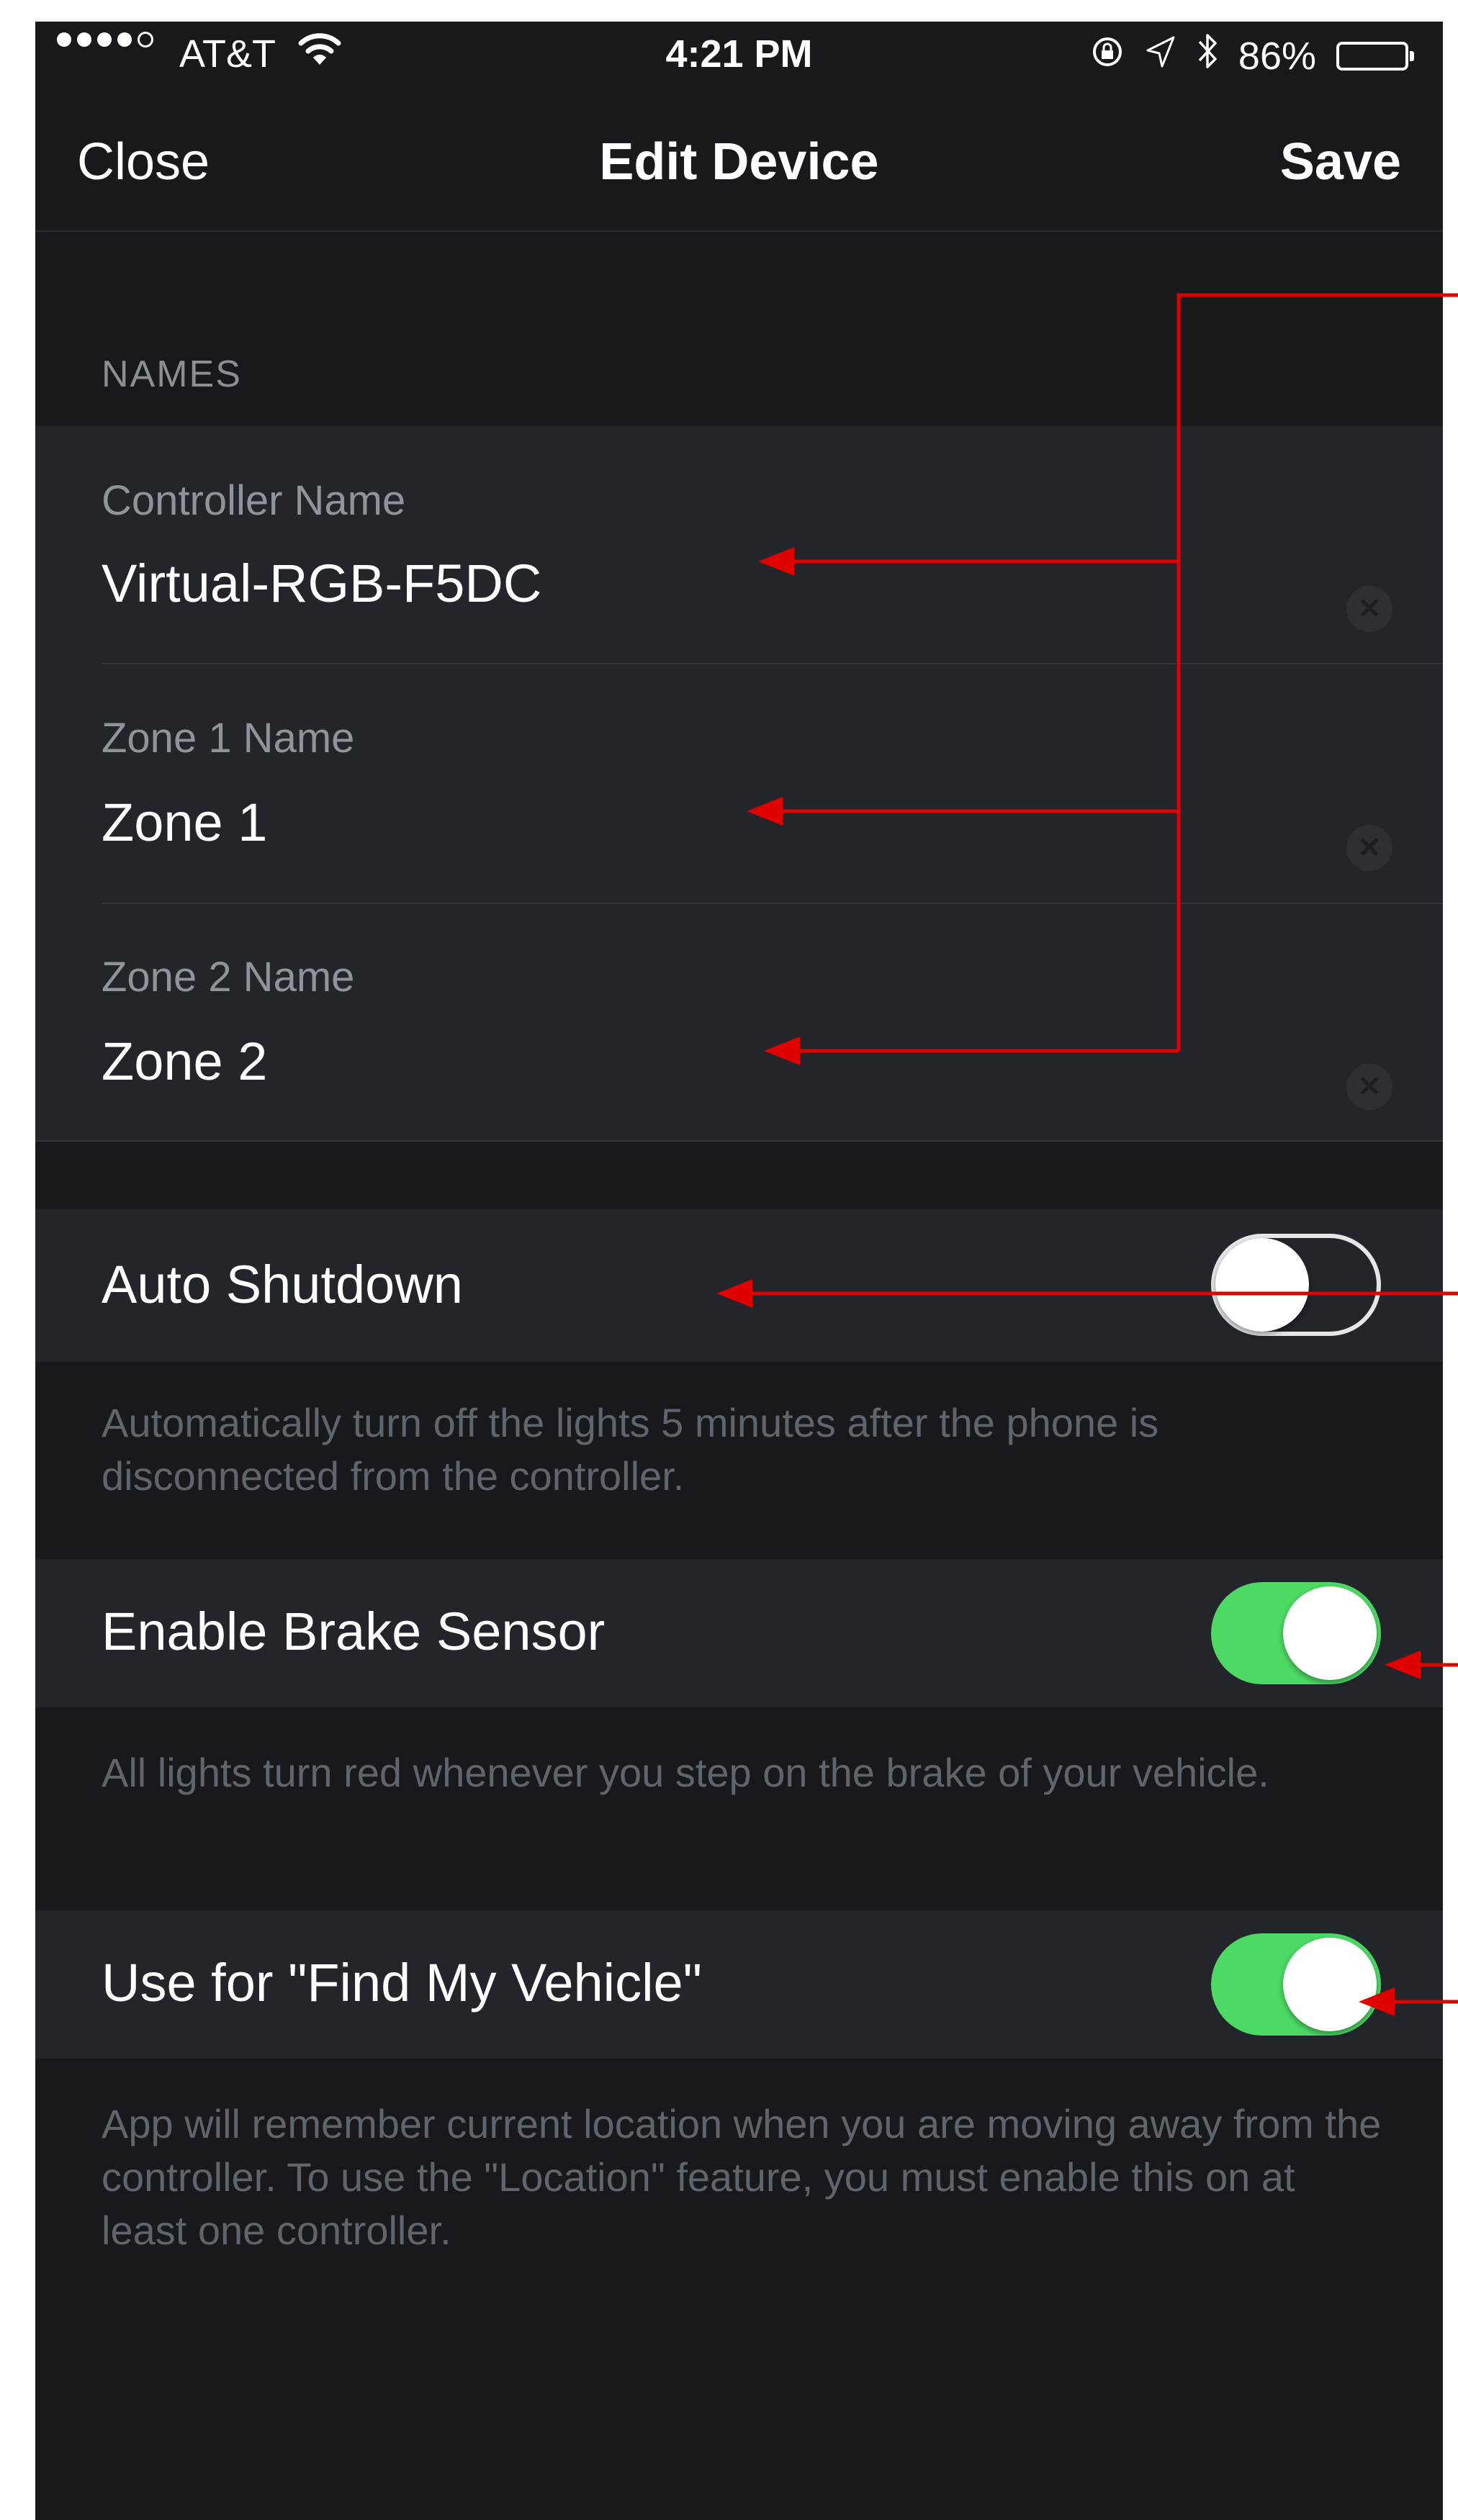 Image resolution: width=1458 pixels, height=2520 pixels. Describe the element at coordinates (1375, 56) in the screenshot. I see `battery-icon` at that location.